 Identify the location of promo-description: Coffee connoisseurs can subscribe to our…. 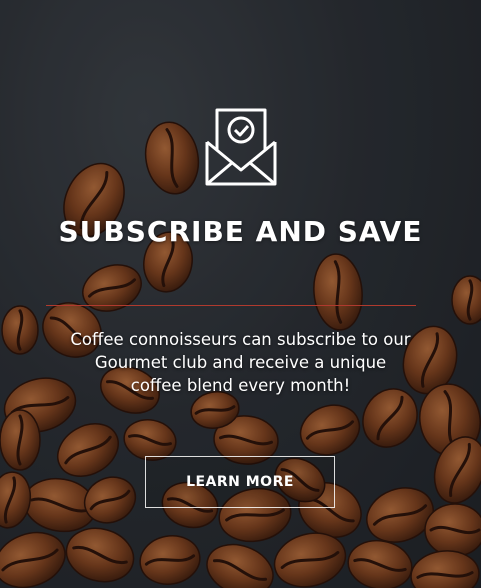
(240, 362).